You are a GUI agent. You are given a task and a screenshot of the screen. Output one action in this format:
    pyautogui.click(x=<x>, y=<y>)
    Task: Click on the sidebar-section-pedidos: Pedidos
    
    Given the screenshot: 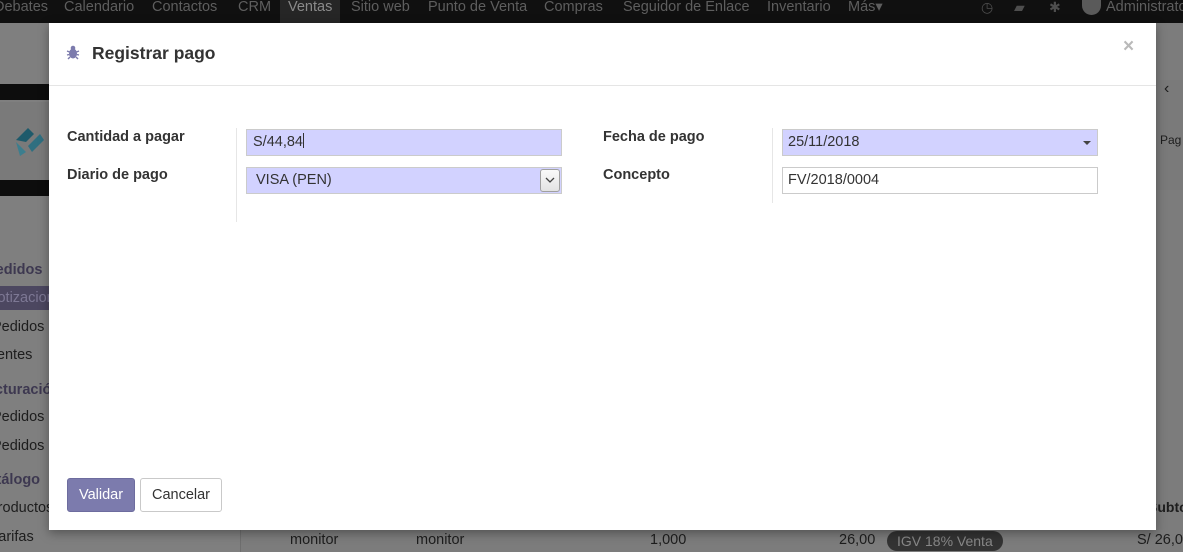 What is the action you would take?
    pyautogui.click(x=21, y=270)
    